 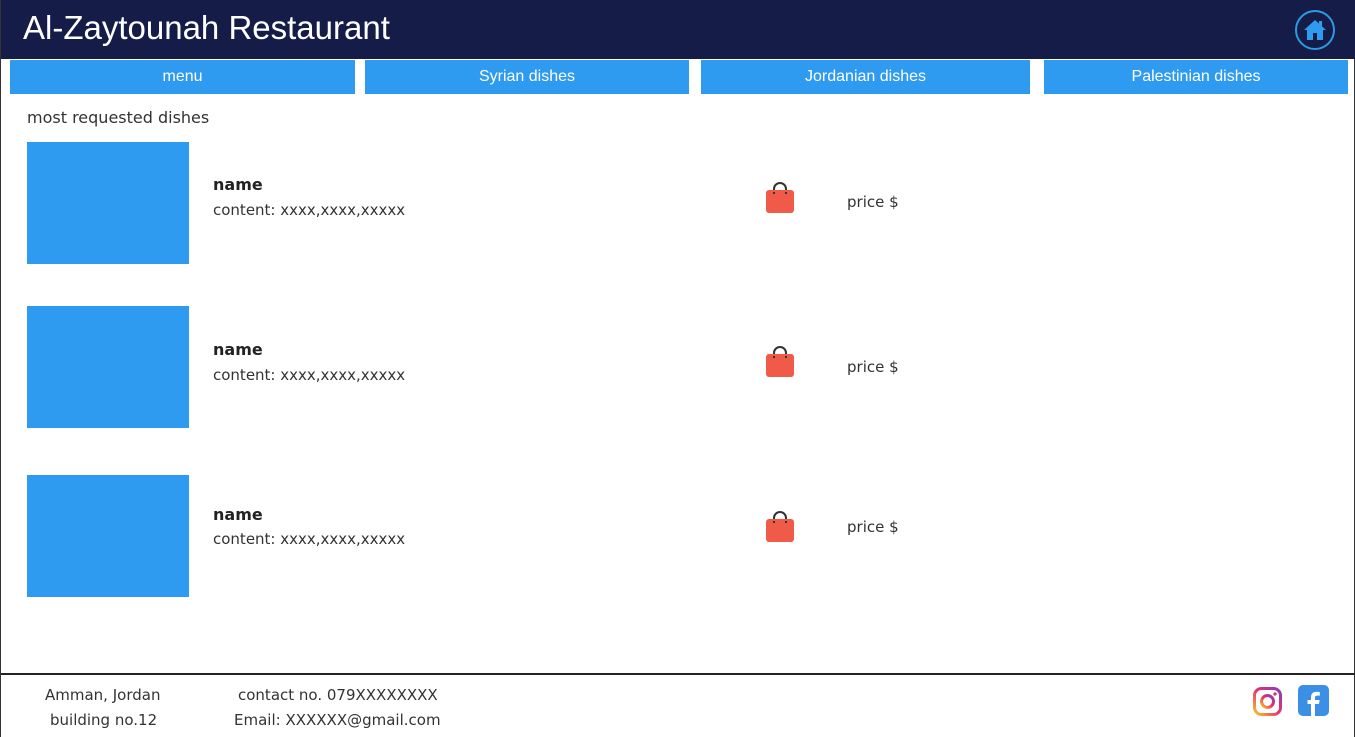 What do you see at coordinates (104, 720) in the screenshot?
I see `footer-building: building no.12` at bounding box center [104, 720].